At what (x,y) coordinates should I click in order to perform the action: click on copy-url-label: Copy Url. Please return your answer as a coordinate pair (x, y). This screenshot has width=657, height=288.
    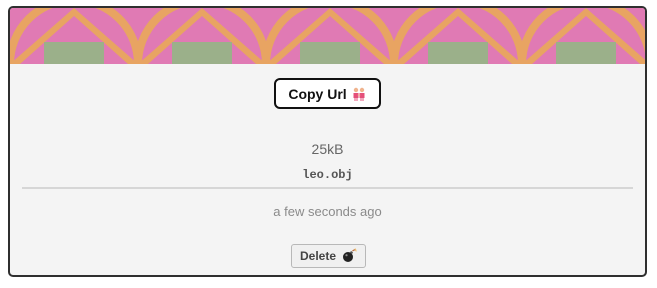
    Looking at the image, I should click on (317, 93).